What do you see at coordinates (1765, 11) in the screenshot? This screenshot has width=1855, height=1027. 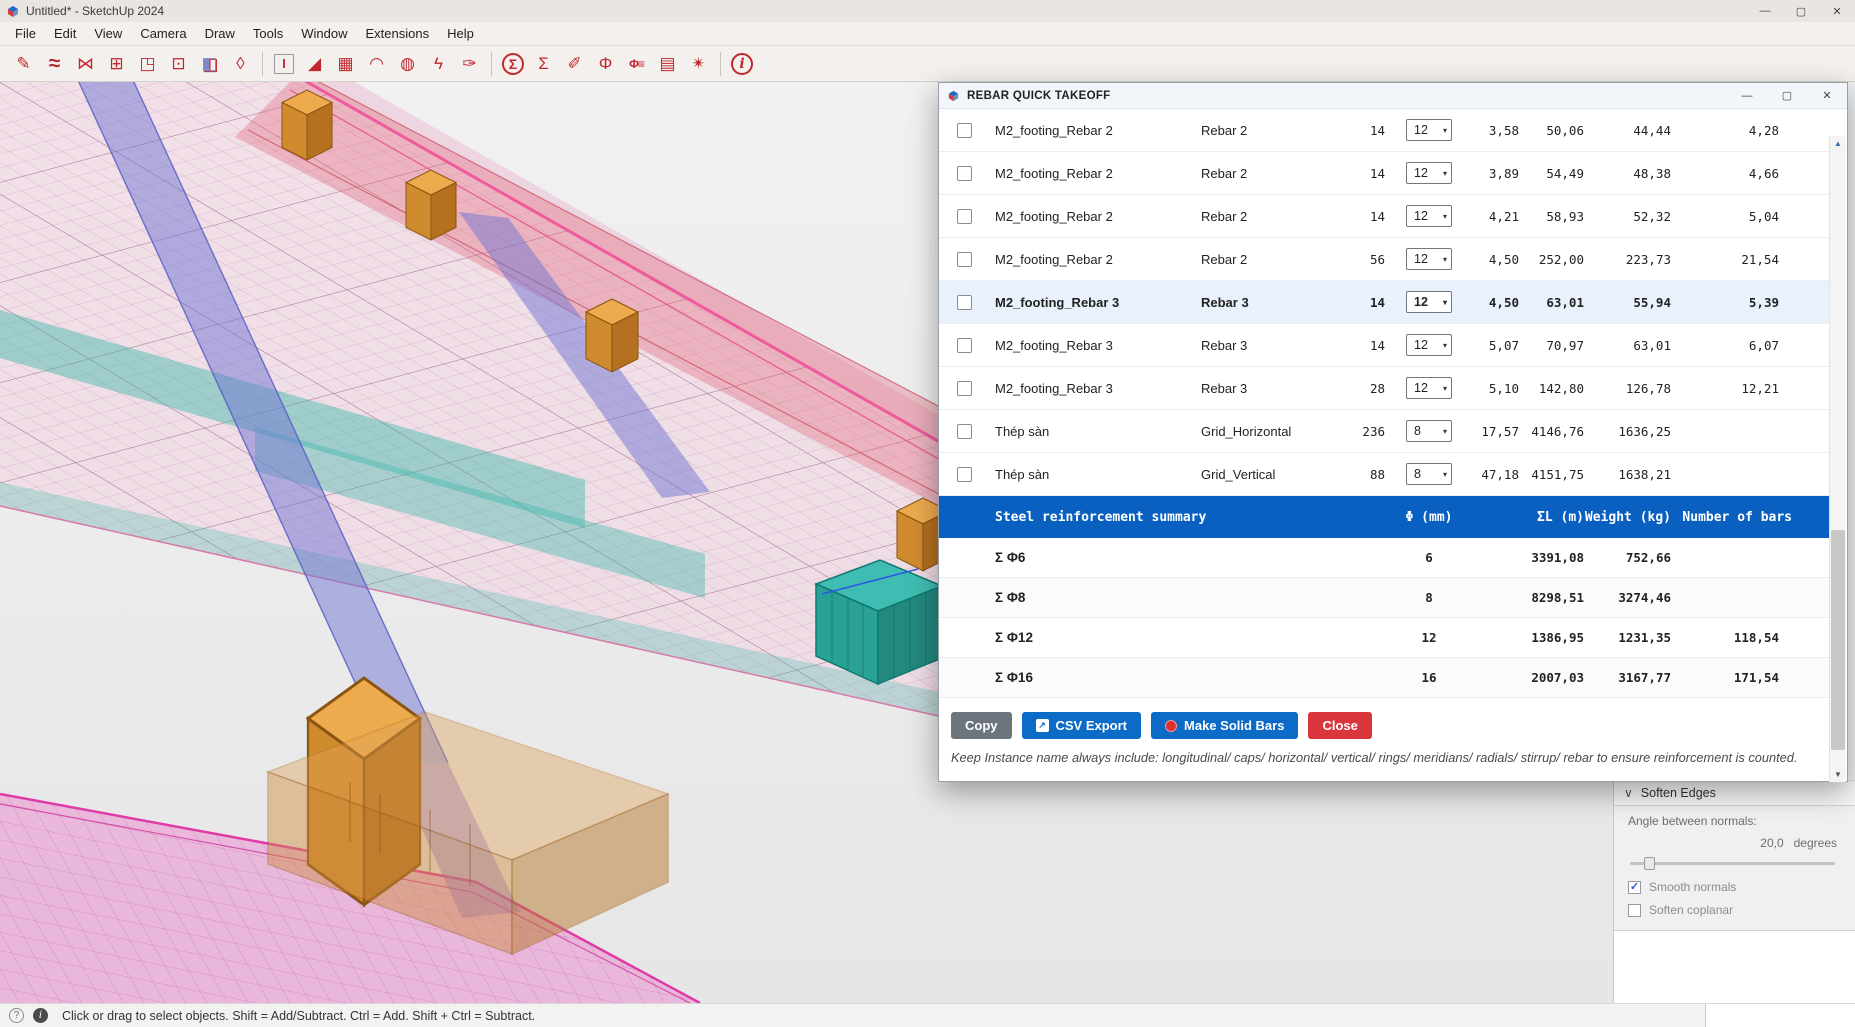 I see `window-minimize-button: —` at bounding box center [1765, 11].